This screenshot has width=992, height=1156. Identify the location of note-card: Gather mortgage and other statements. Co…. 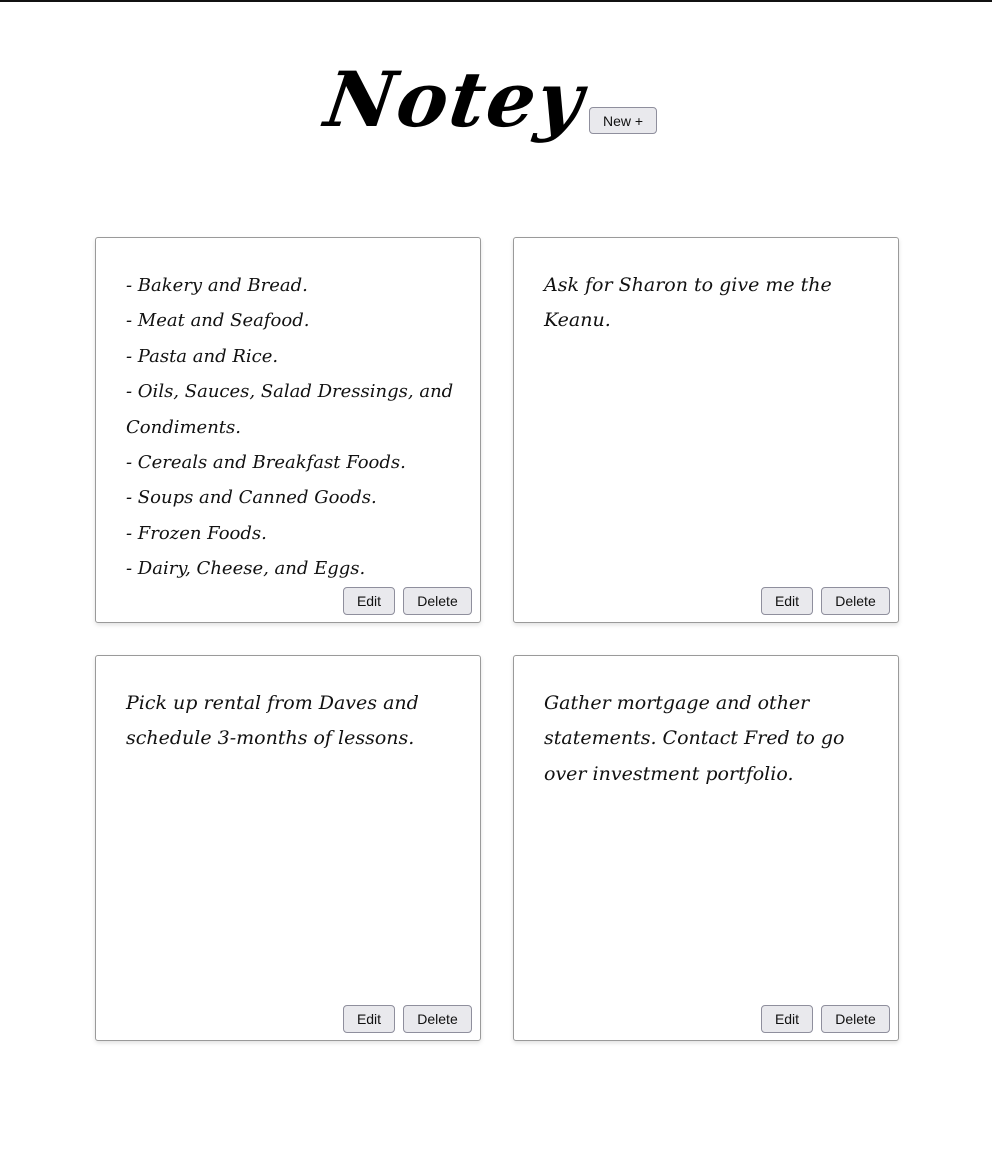
(706, 848).